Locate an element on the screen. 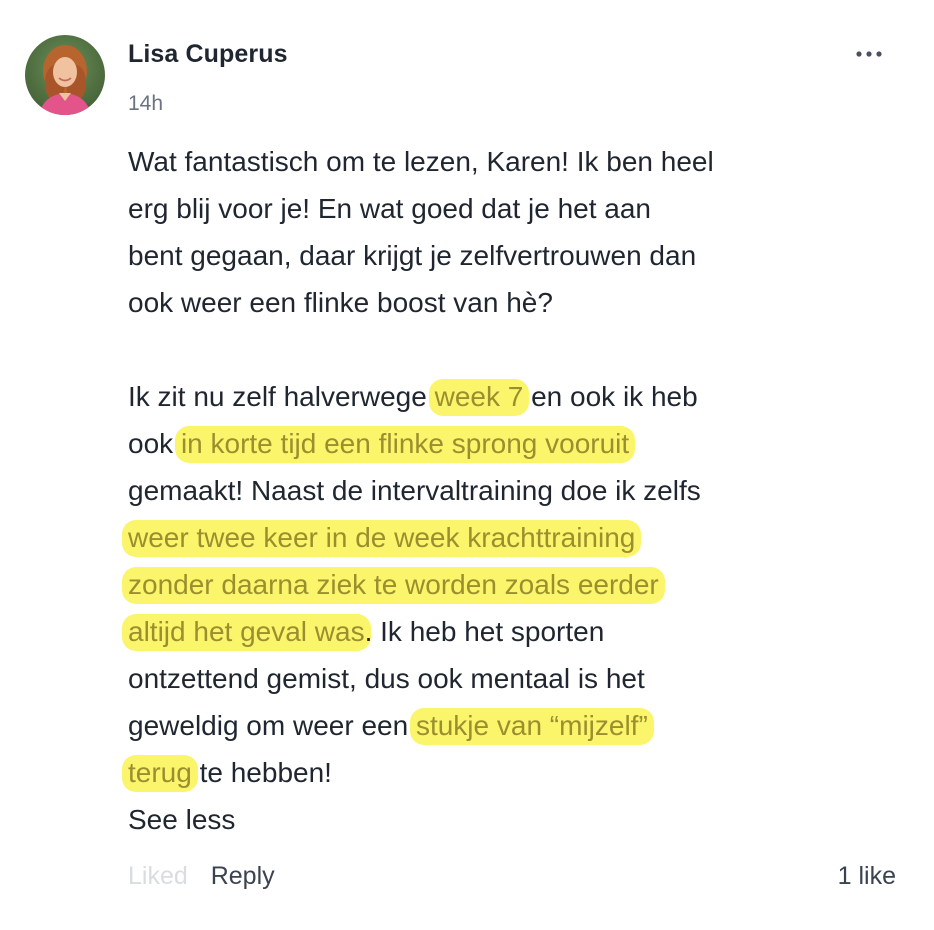  like-count: 1 like is located at coordinates (867, 876).